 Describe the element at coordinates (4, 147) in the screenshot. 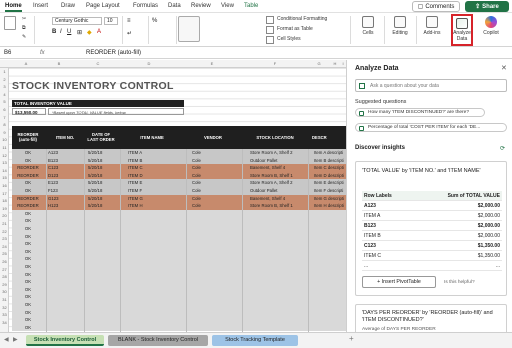

I see `row-number: 11` at that location.